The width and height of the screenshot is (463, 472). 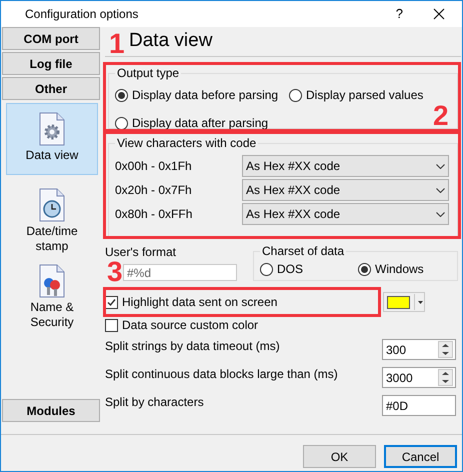 I want to click on gear-icon, so click(x=52, y=129).